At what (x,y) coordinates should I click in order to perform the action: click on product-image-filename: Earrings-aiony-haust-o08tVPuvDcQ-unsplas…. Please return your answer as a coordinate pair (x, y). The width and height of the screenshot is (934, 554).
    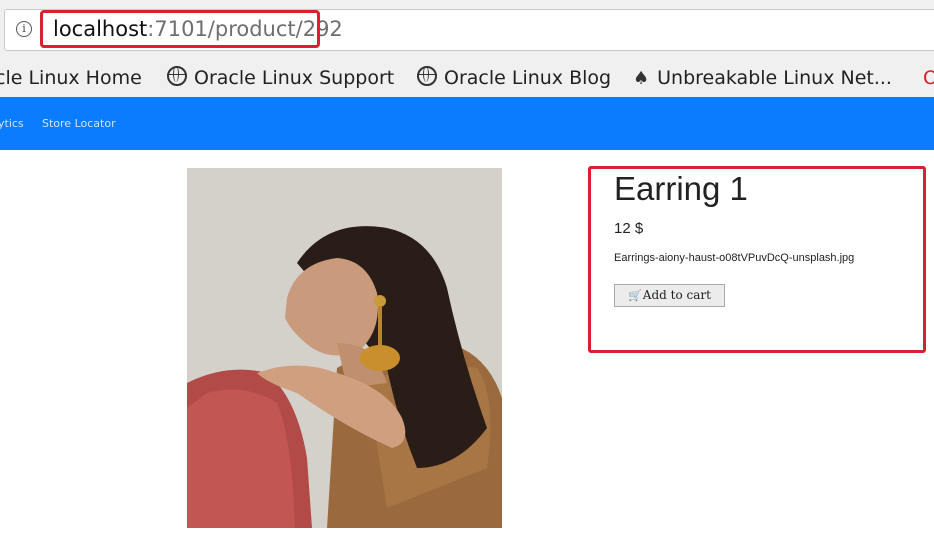
    Looking at the image, I should click on (734, 258).